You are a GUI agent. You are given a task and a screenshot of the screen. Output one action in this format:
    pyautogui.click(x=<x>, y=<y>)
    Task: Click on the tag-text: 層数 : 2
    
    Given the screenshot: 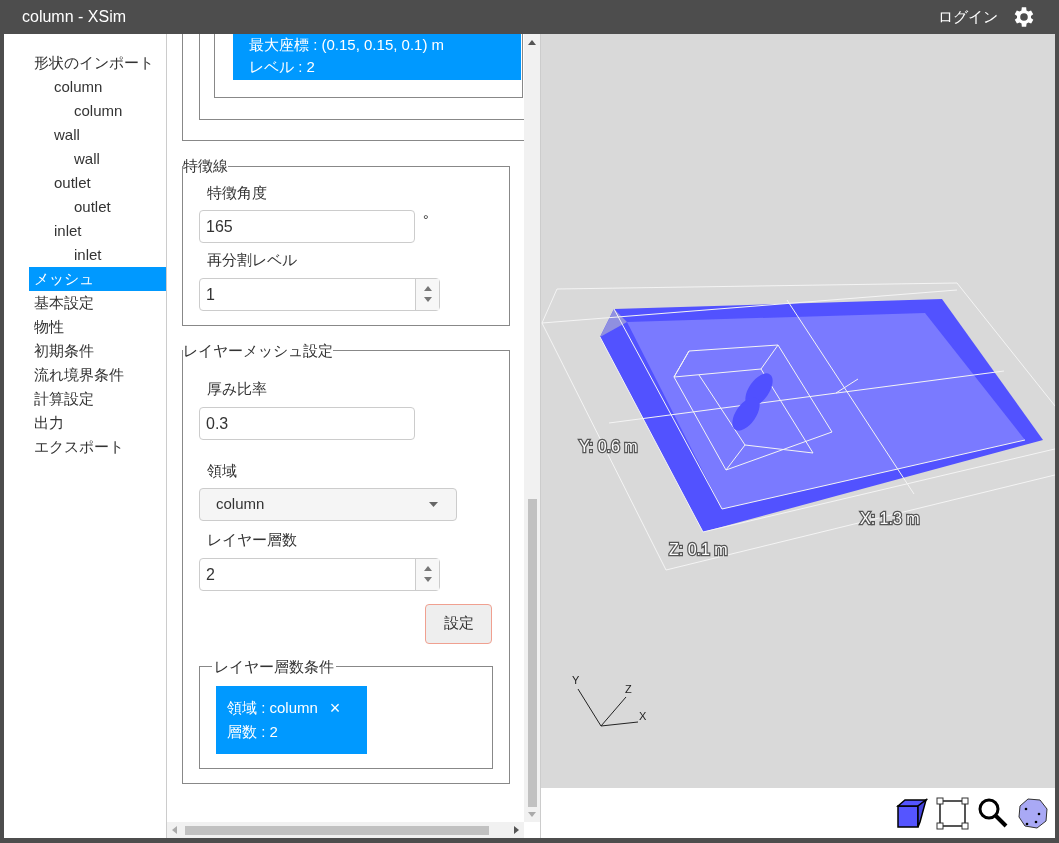 What is the action you would take?
    pyautogui.click(x=253, y=732)
    